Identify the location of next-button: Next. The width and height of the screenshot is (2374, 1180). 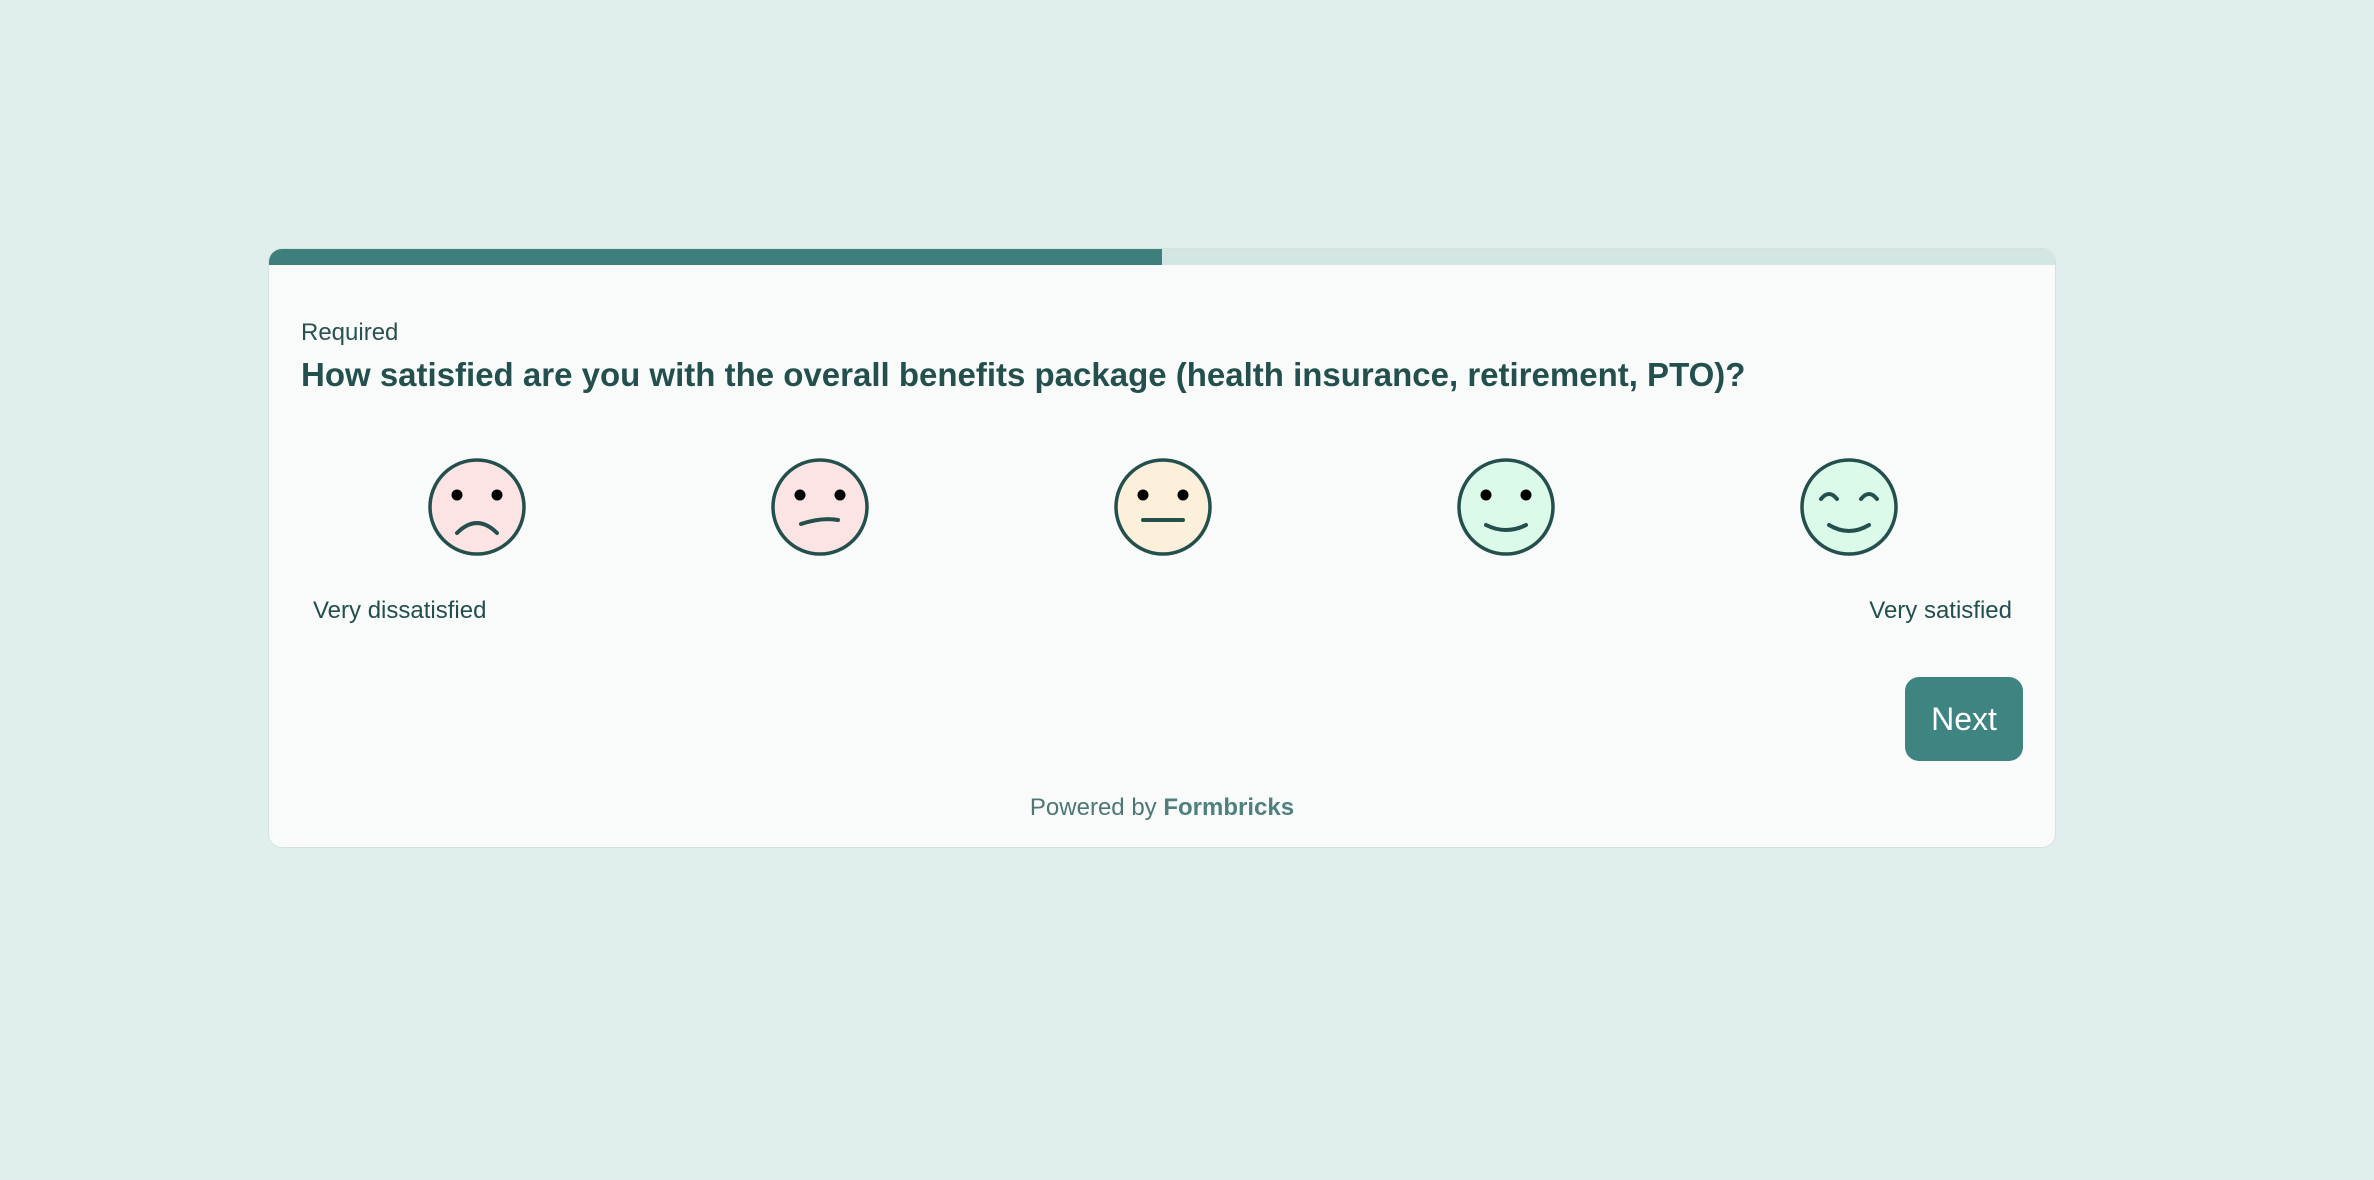
(1964, 719).